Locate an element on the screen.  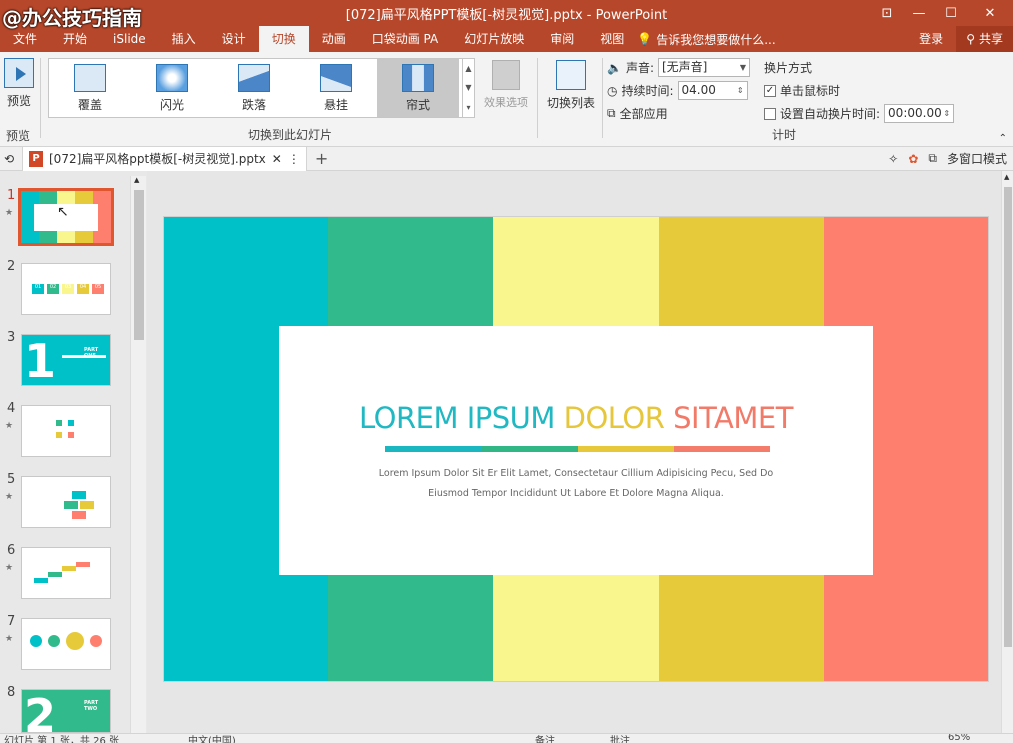
tab-view: 视图 is located at coordinates (612, 39).